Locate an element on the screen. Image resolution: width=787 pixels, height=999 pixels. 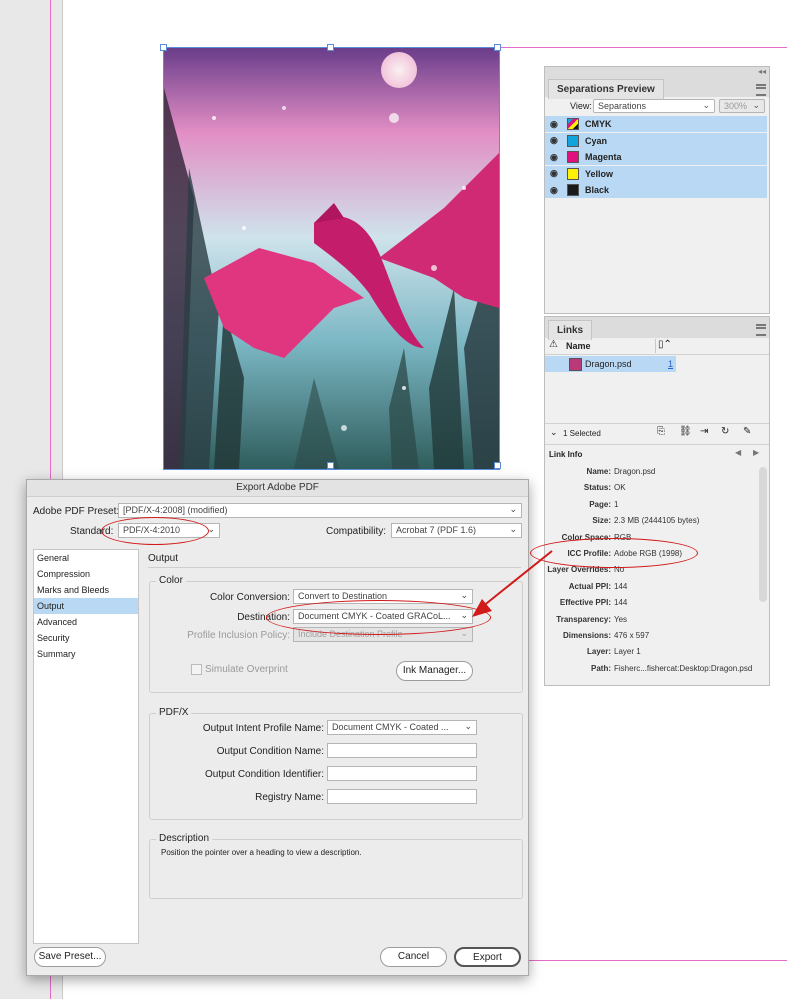
link-info-row: Transparency: Yes is located at coordinates (650, 619).